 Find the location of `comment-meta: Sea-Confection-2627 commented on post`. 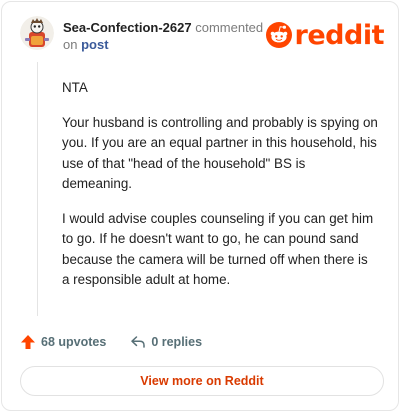

comment-meta: Sea-Confection-2627 commented on post is located at coordinates (163, 36).